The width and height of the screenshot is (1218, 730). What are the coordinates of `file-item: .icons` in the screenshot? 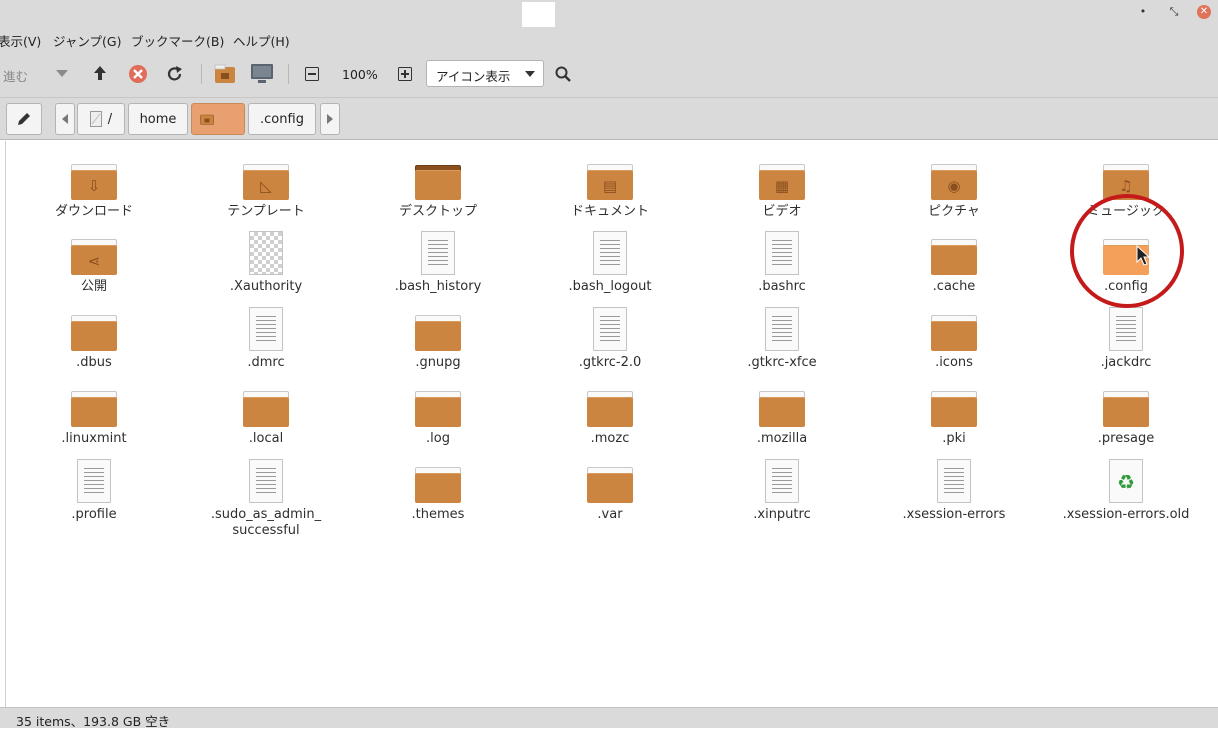 It's located at (954, 337).